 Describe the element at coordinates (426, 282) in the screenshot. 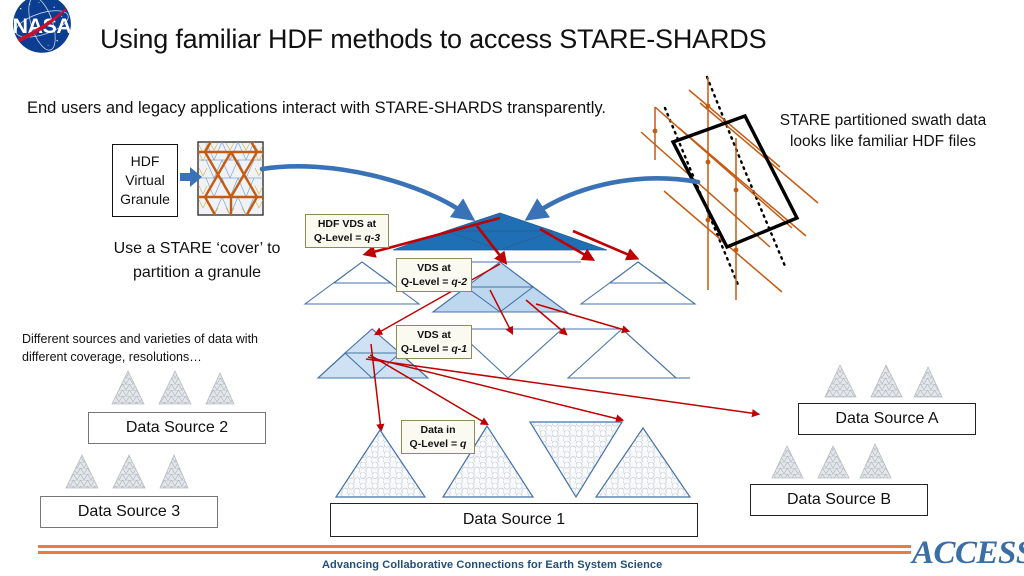

I see `callout-q2-prefix: Q-Level =` at that location.